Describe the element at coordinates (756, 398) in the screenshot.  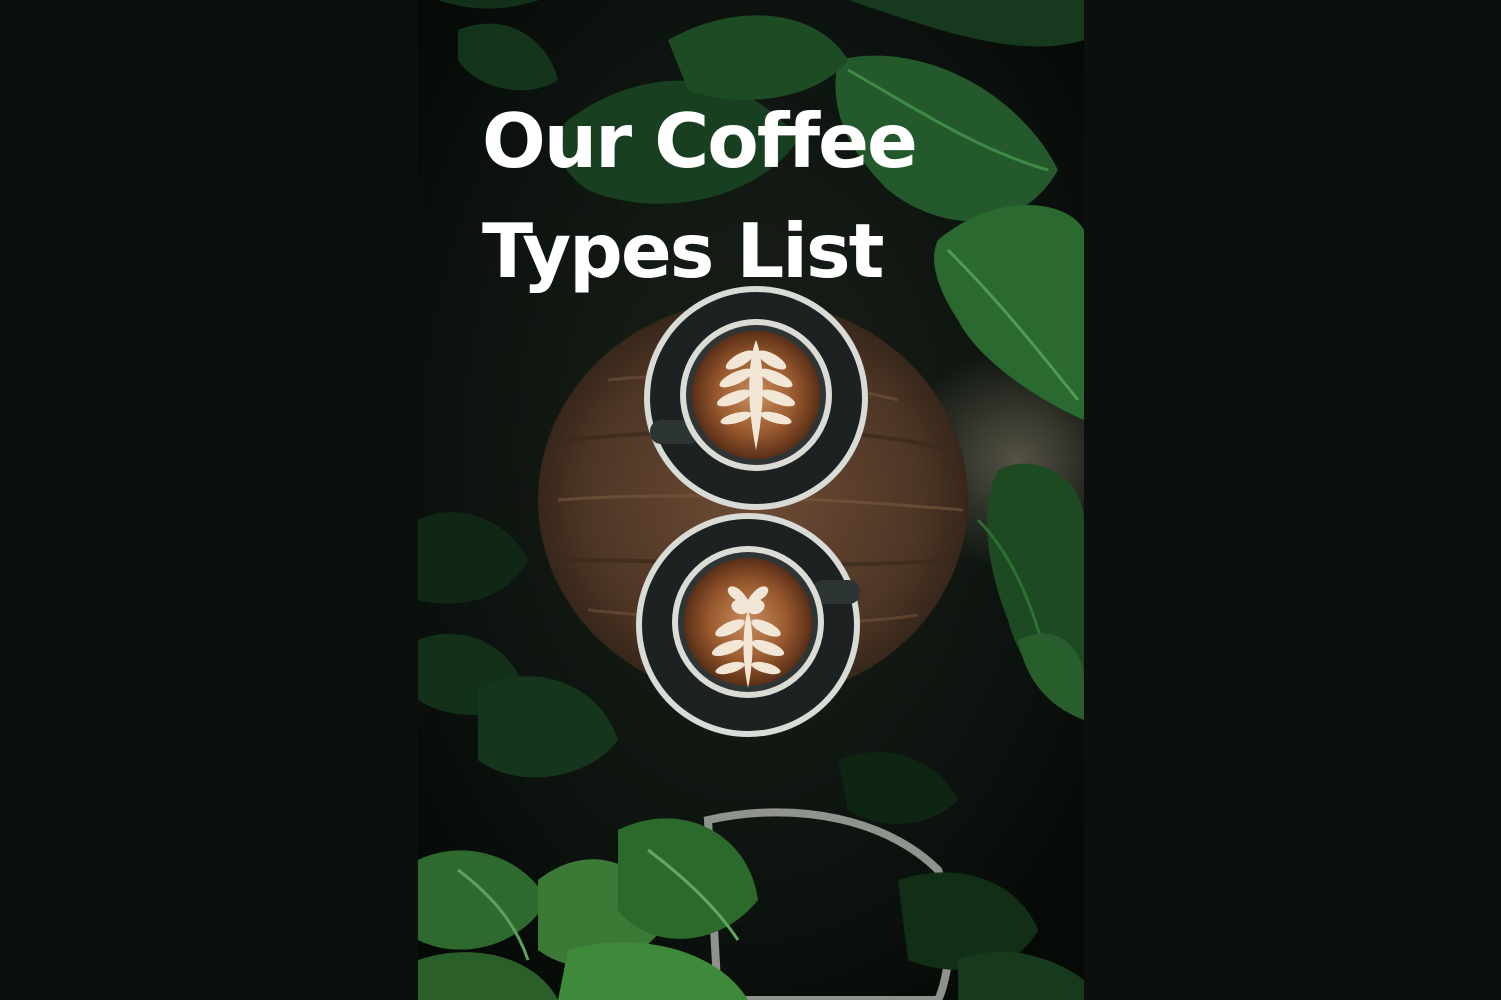
I see `coffee-cup-top` at that location.